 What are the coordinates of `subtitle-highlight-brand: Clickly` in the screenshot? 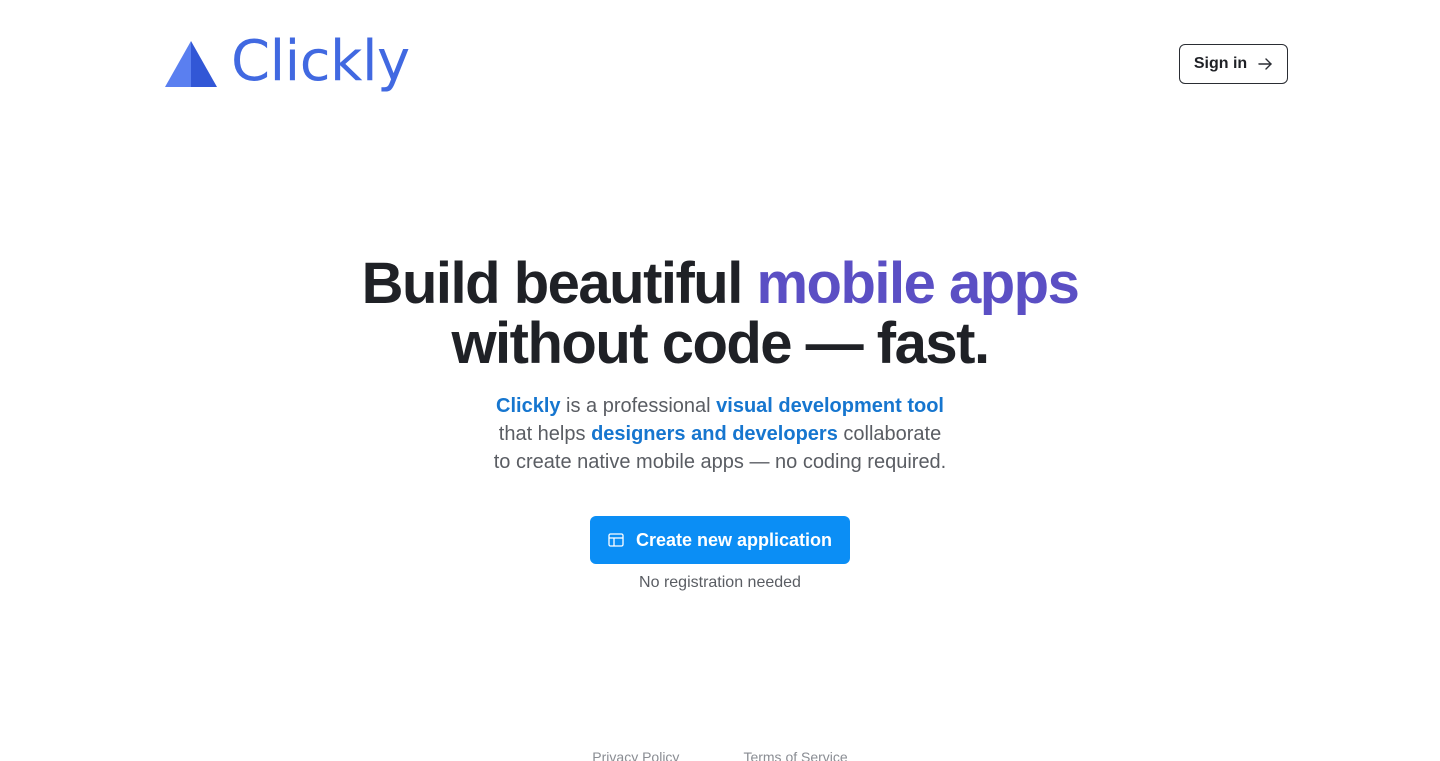 It's located at (528, 406).